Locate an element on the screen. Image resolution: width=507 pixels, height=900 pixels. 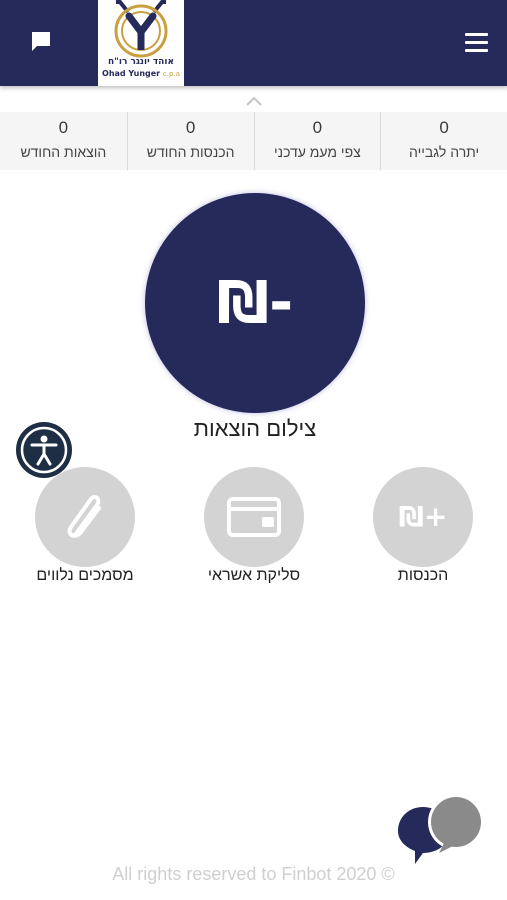
messages-button is located at coordinates (42, 42).